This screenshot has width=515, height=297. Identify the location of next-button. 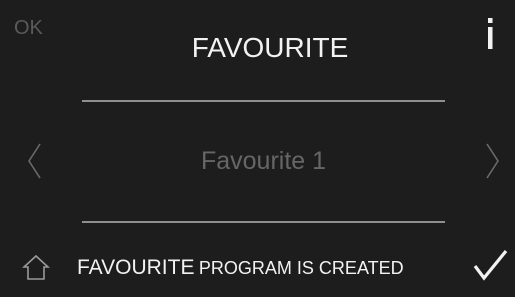
(493, 161).